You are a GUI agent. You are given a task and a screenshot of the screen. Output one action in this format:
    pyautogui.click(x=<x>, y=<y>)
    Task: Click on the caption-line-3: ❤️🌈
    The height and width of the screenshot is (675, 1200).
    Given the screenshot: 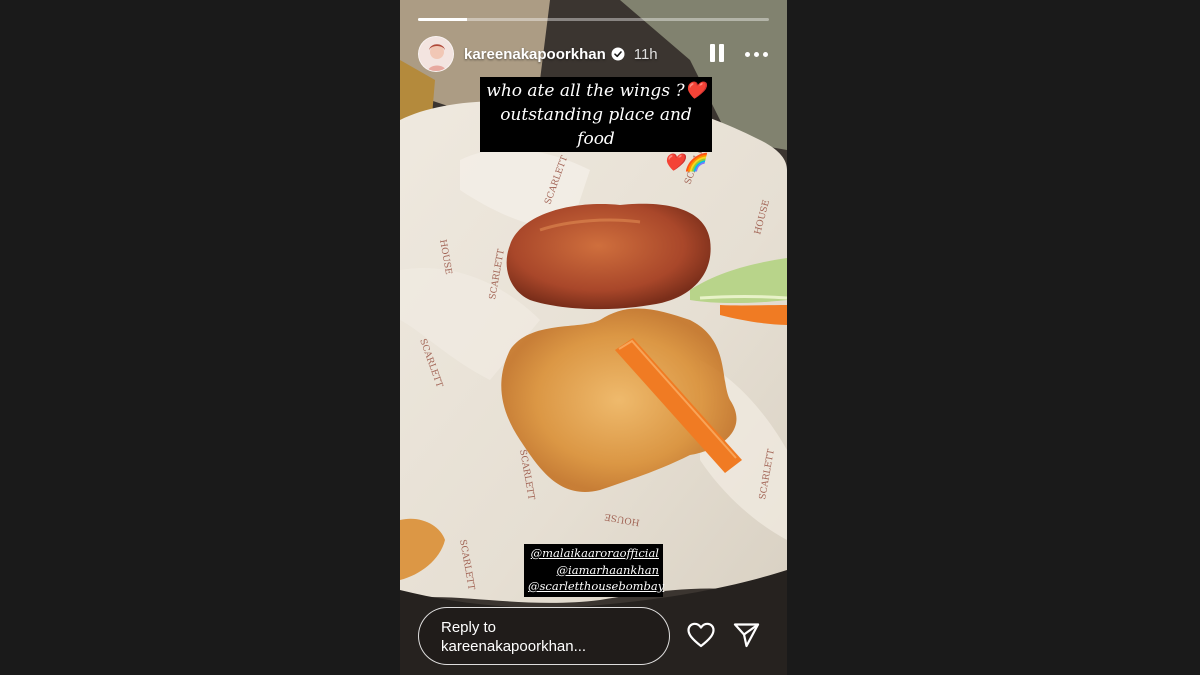 What is the action you would take?
    pyautogui.click(x=684, y=163)
    